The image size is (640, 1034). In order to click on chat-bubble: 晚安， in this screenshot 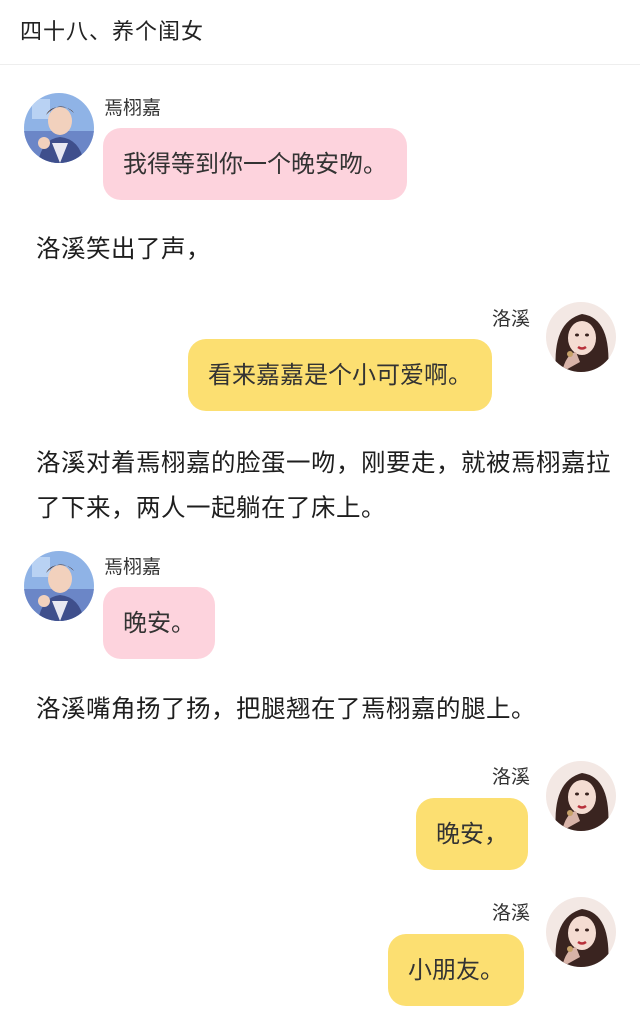, I will do `click(472, 834)`.